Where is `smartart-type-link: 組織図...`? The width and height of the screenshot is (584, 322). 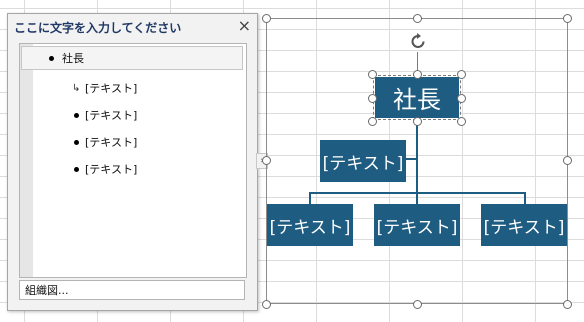 smartart-type-link: 組織図... is located at coordinates (132, 290).